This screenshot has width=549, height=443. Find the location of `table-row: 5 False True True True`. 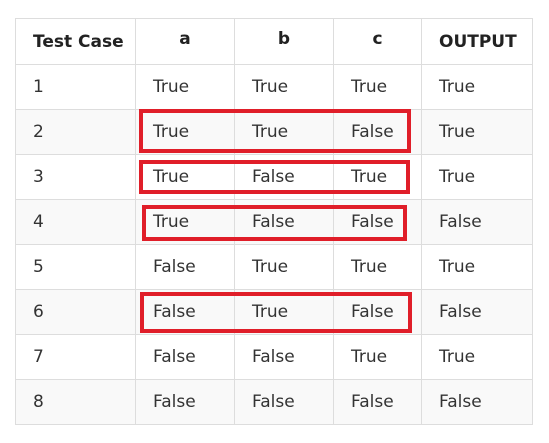

table-row: 5 False True True True is located at coordinates (274, 267).